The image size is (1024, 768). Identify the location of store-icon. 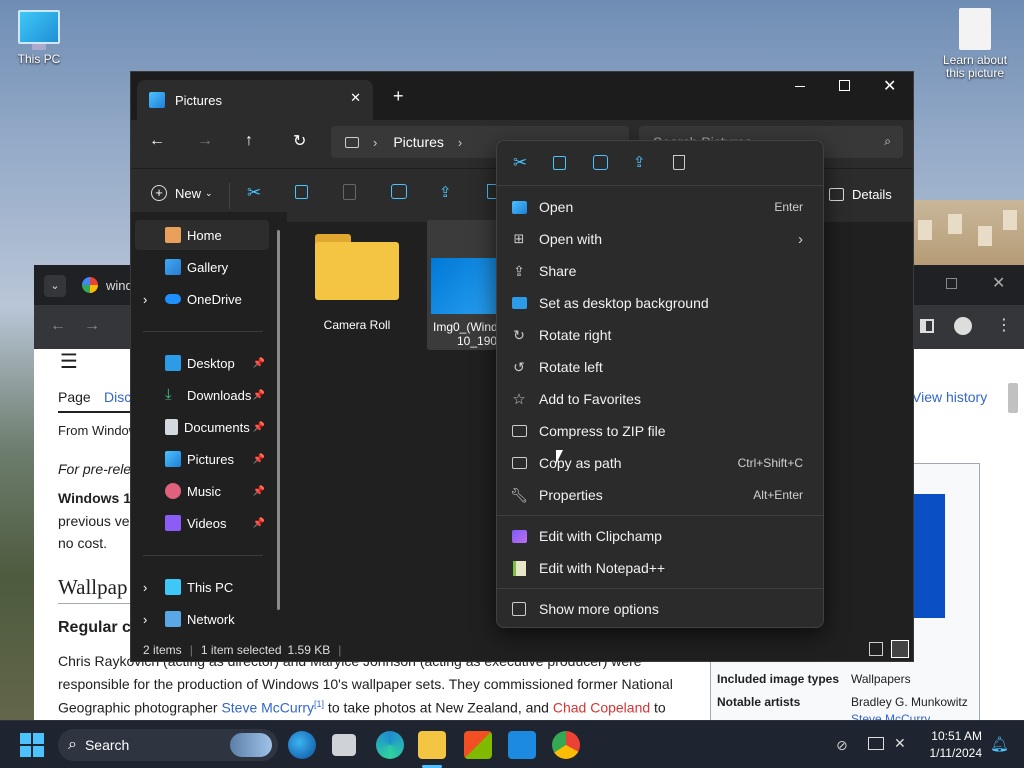
(478, 745).